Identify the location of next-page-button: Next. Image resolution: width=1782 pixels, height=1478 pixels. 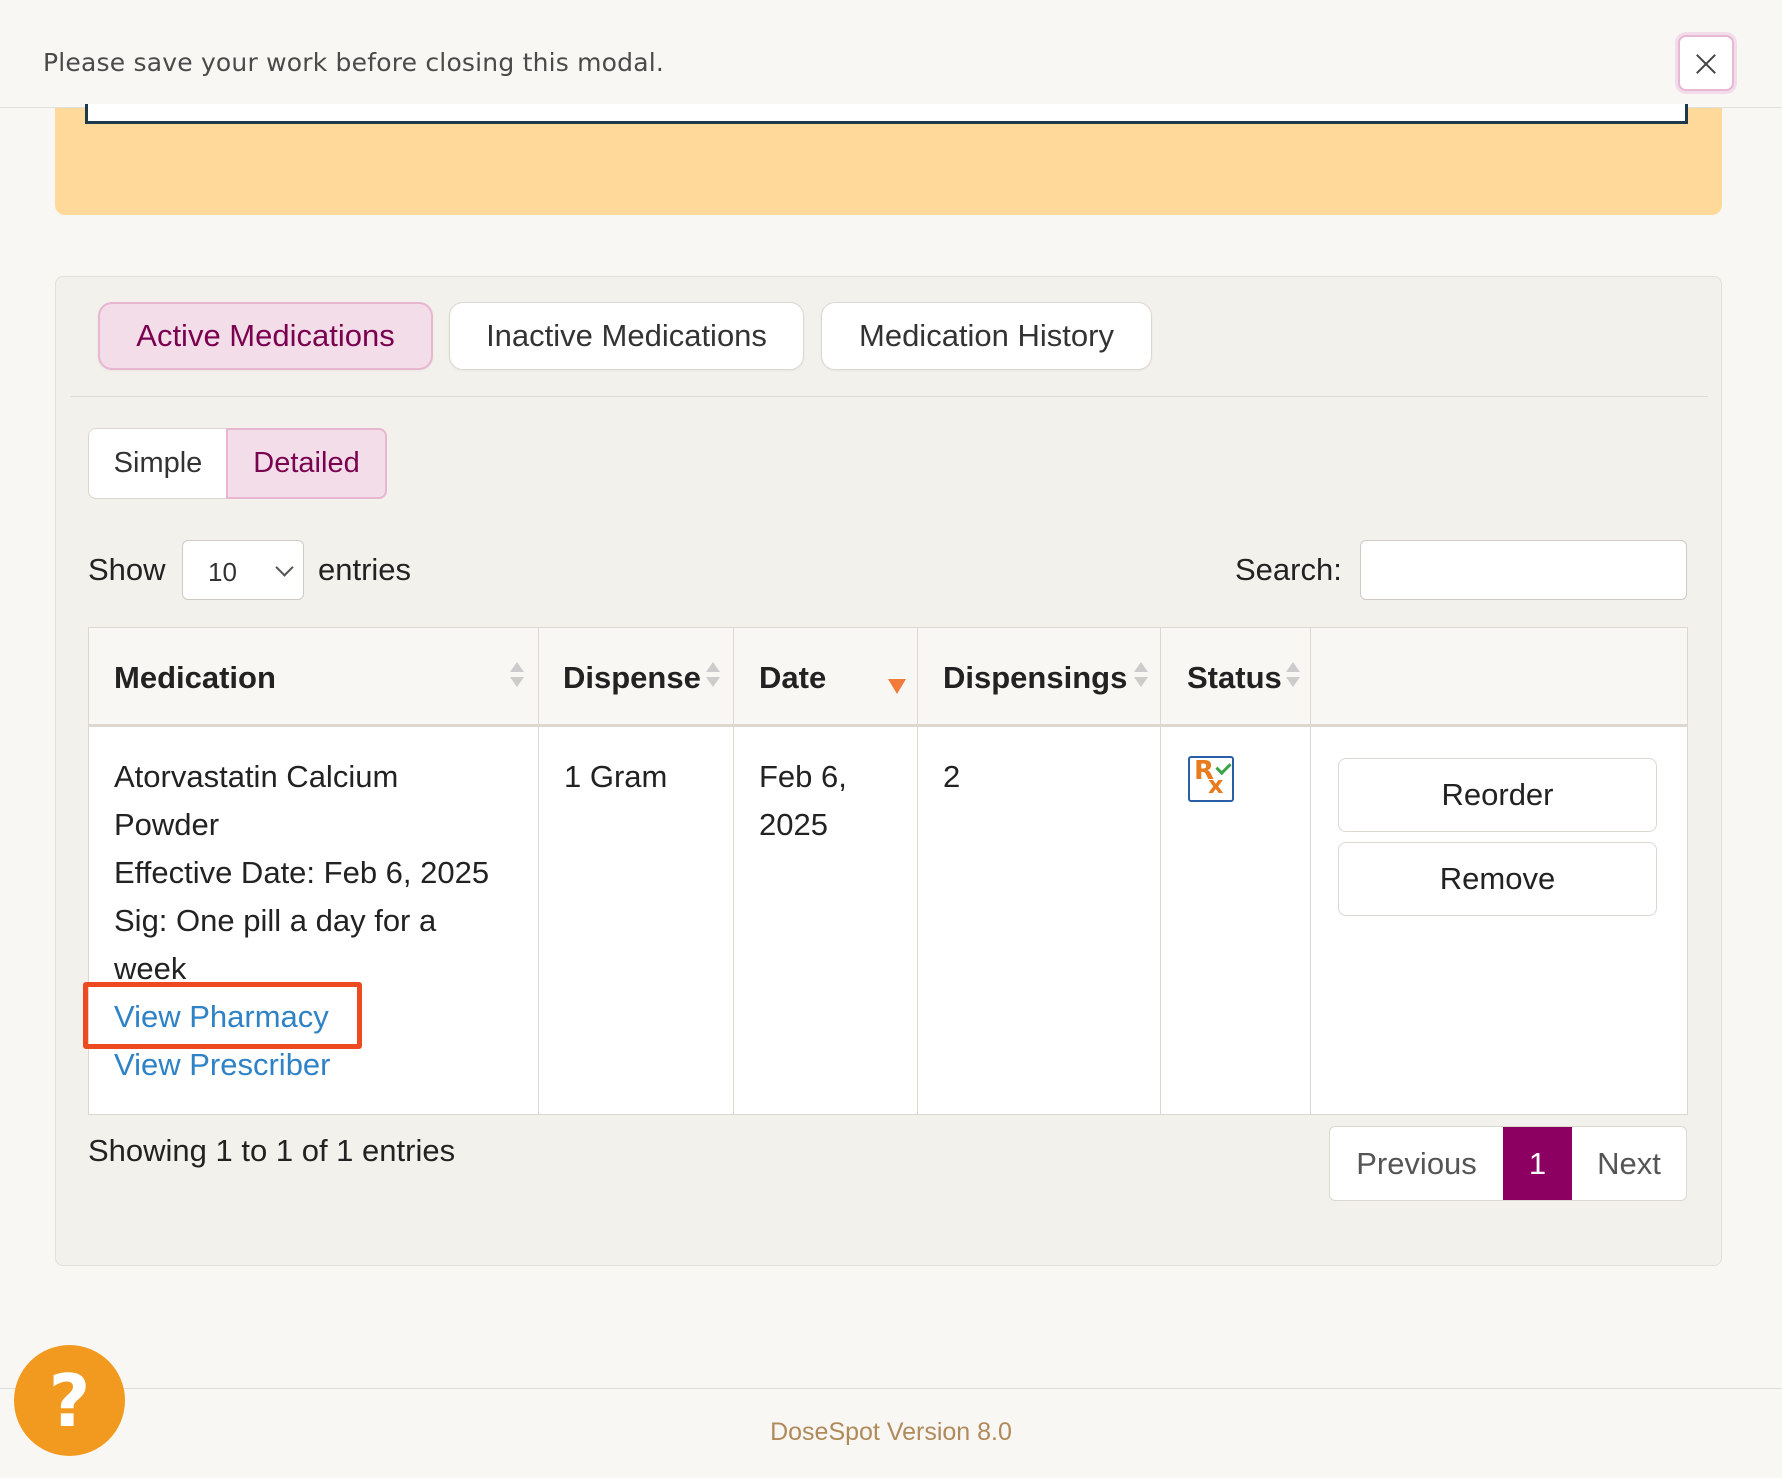
(1629, 1163).